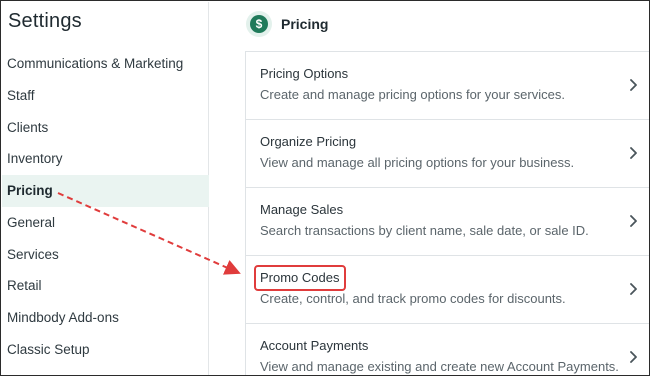 The width and height of the screenshot is (650, 376). I want to click on section-title: Pricing, so click(305, 24).